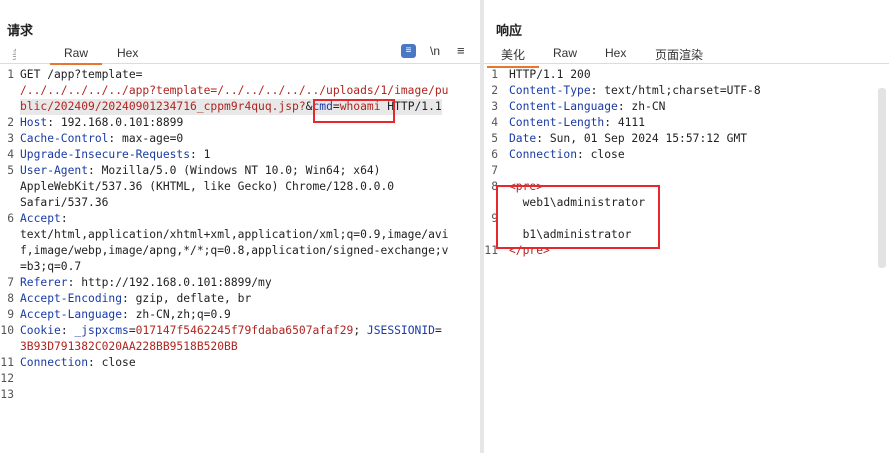  I want to click on line-text: GET /app?template=, so click(81, 75).